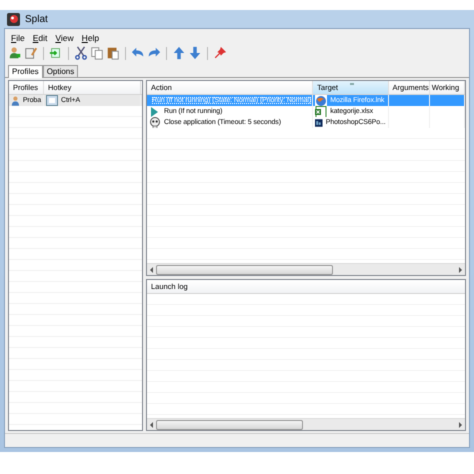 The image size is (474, 474). What do you see at coordinates (18, 37) in the screenshot?
I see `menu-item: File` at bounding box center [18, 37].